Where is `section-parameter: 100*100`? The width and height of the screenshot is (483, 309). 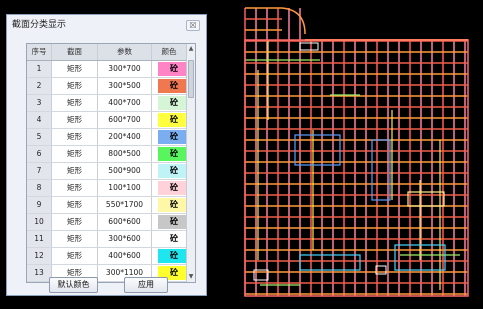 section-parameter: 100*100 is located at coordinates (125, 188).